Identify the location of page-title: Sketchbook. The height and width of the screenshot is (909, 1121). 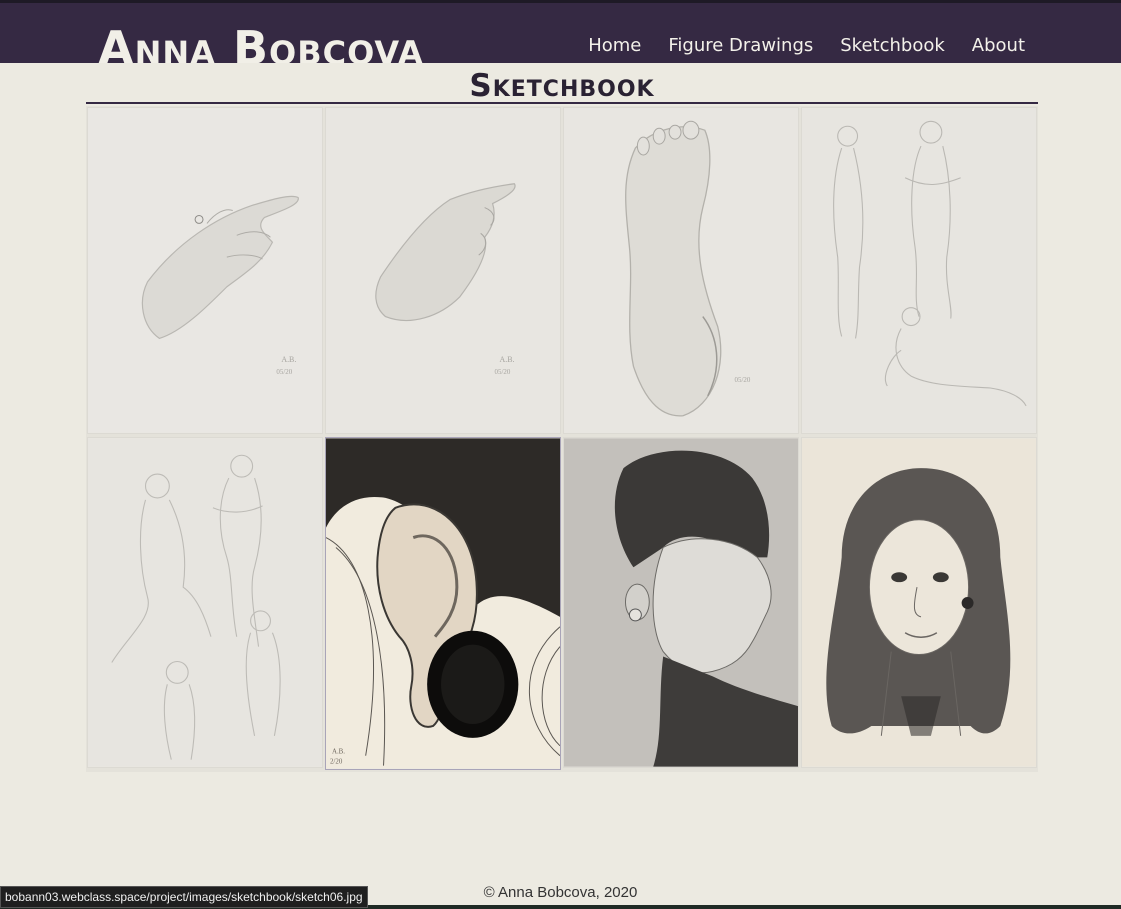
(562, 85).